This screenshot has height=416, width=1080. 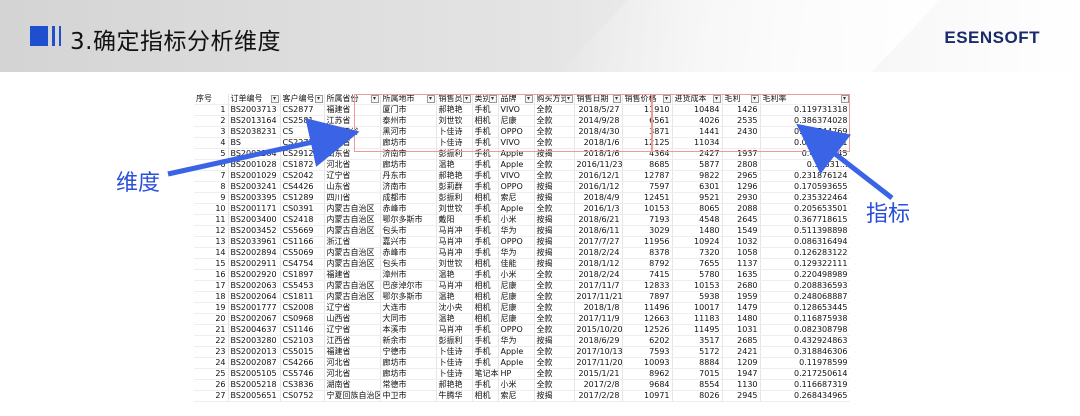 What do you see at coordinates (254, 176) in the screenshot?
I see `table-cell: BS2001029` at bounding box center [254, 176].